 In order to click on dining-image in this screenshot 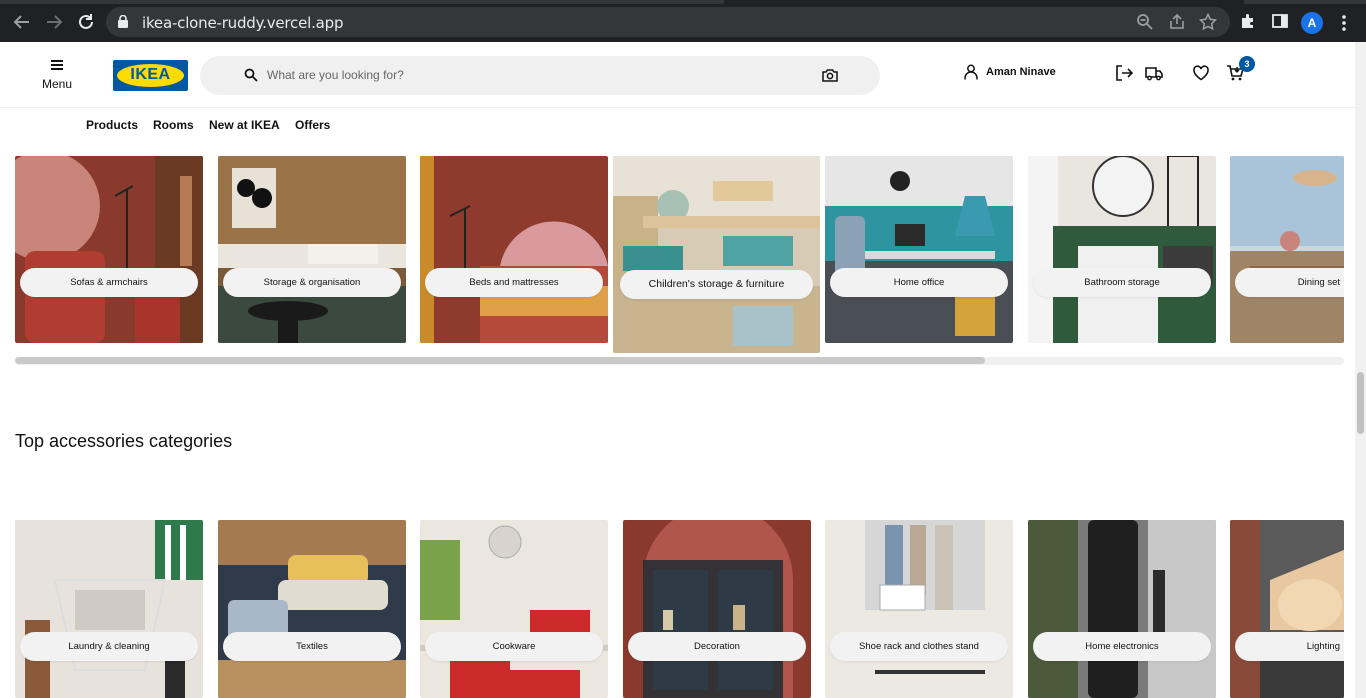, I will do `click(1287, 249)`.